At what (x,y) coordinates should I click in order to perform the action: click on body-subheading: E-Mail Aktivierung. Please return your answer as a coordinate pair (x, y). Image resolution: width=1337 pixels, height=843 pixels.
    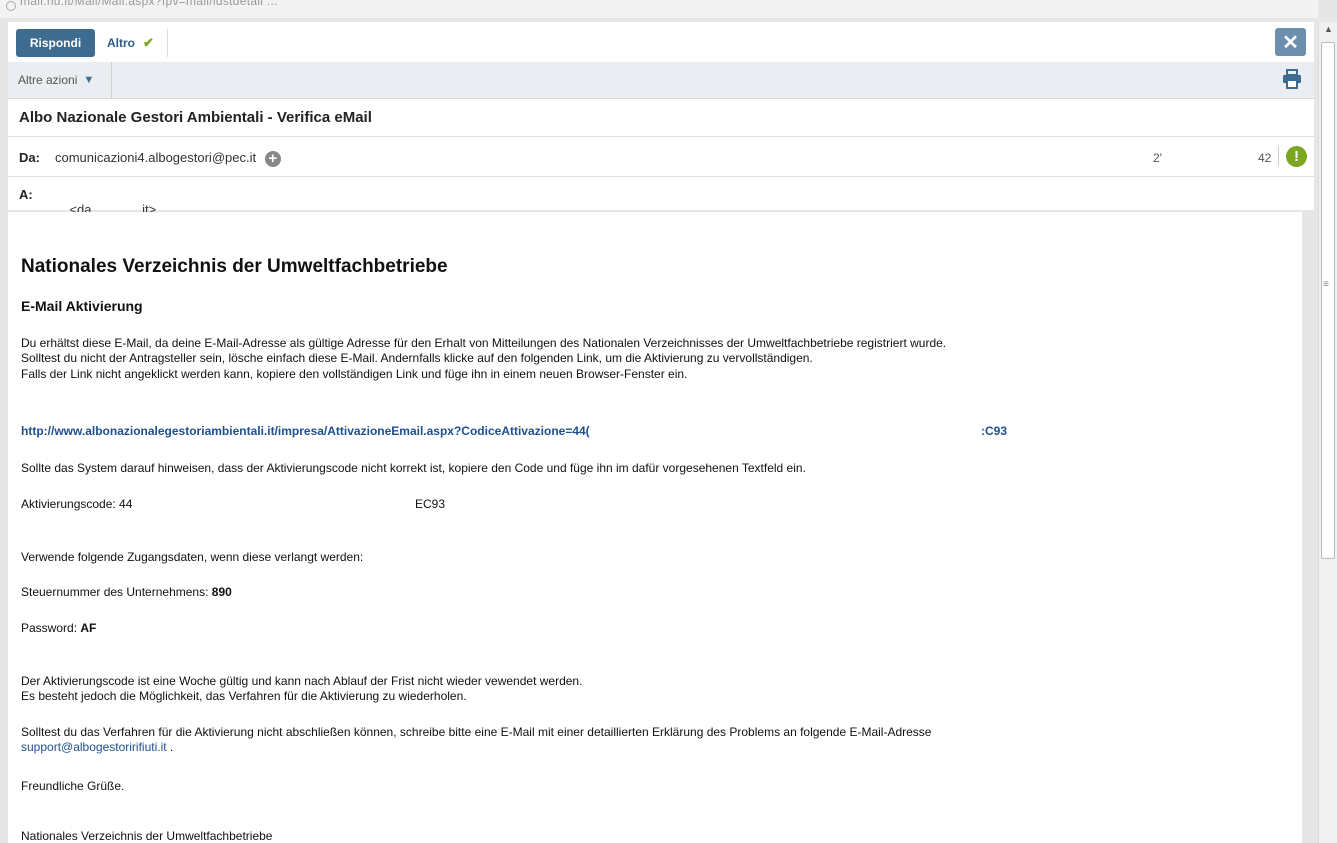
    Looking at the image, I should click on (82, 306).